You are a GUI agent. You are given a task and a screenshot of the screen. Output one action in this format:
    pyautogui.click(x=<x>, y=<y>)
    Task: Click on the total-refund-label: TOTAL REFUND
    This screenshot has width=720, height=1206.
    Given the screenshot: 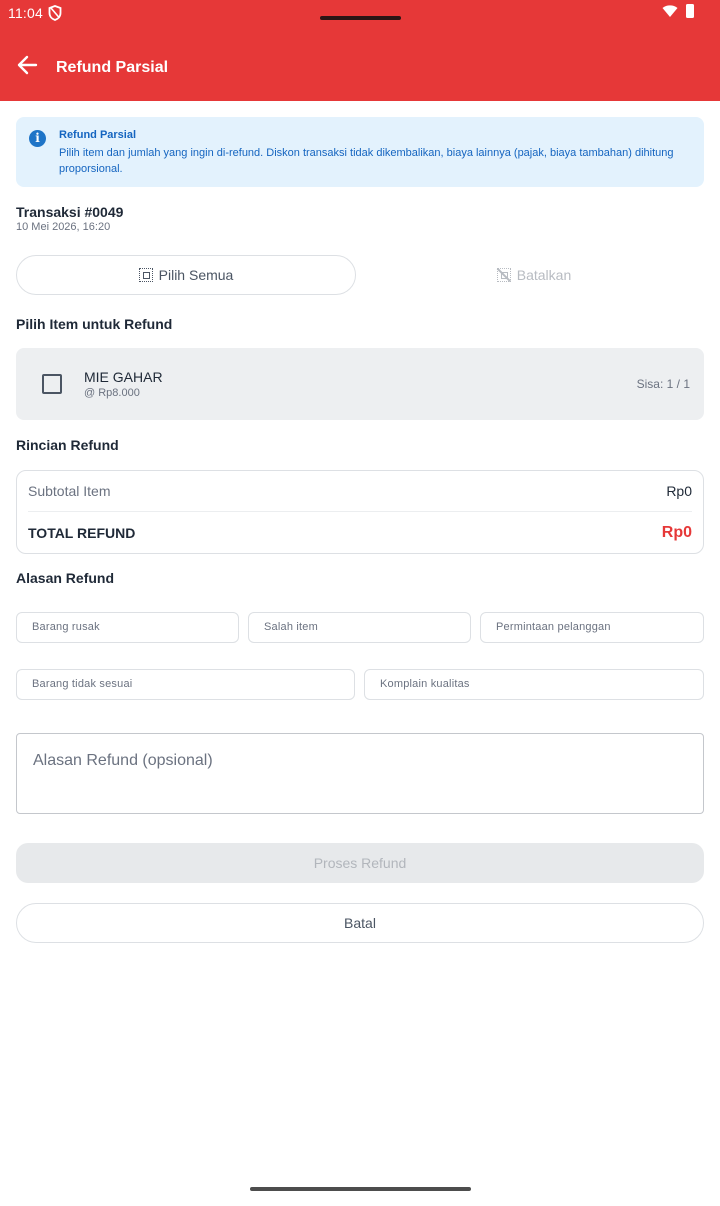 What is the action you would take?
    pyautogui.click(x=82, y=533)
    